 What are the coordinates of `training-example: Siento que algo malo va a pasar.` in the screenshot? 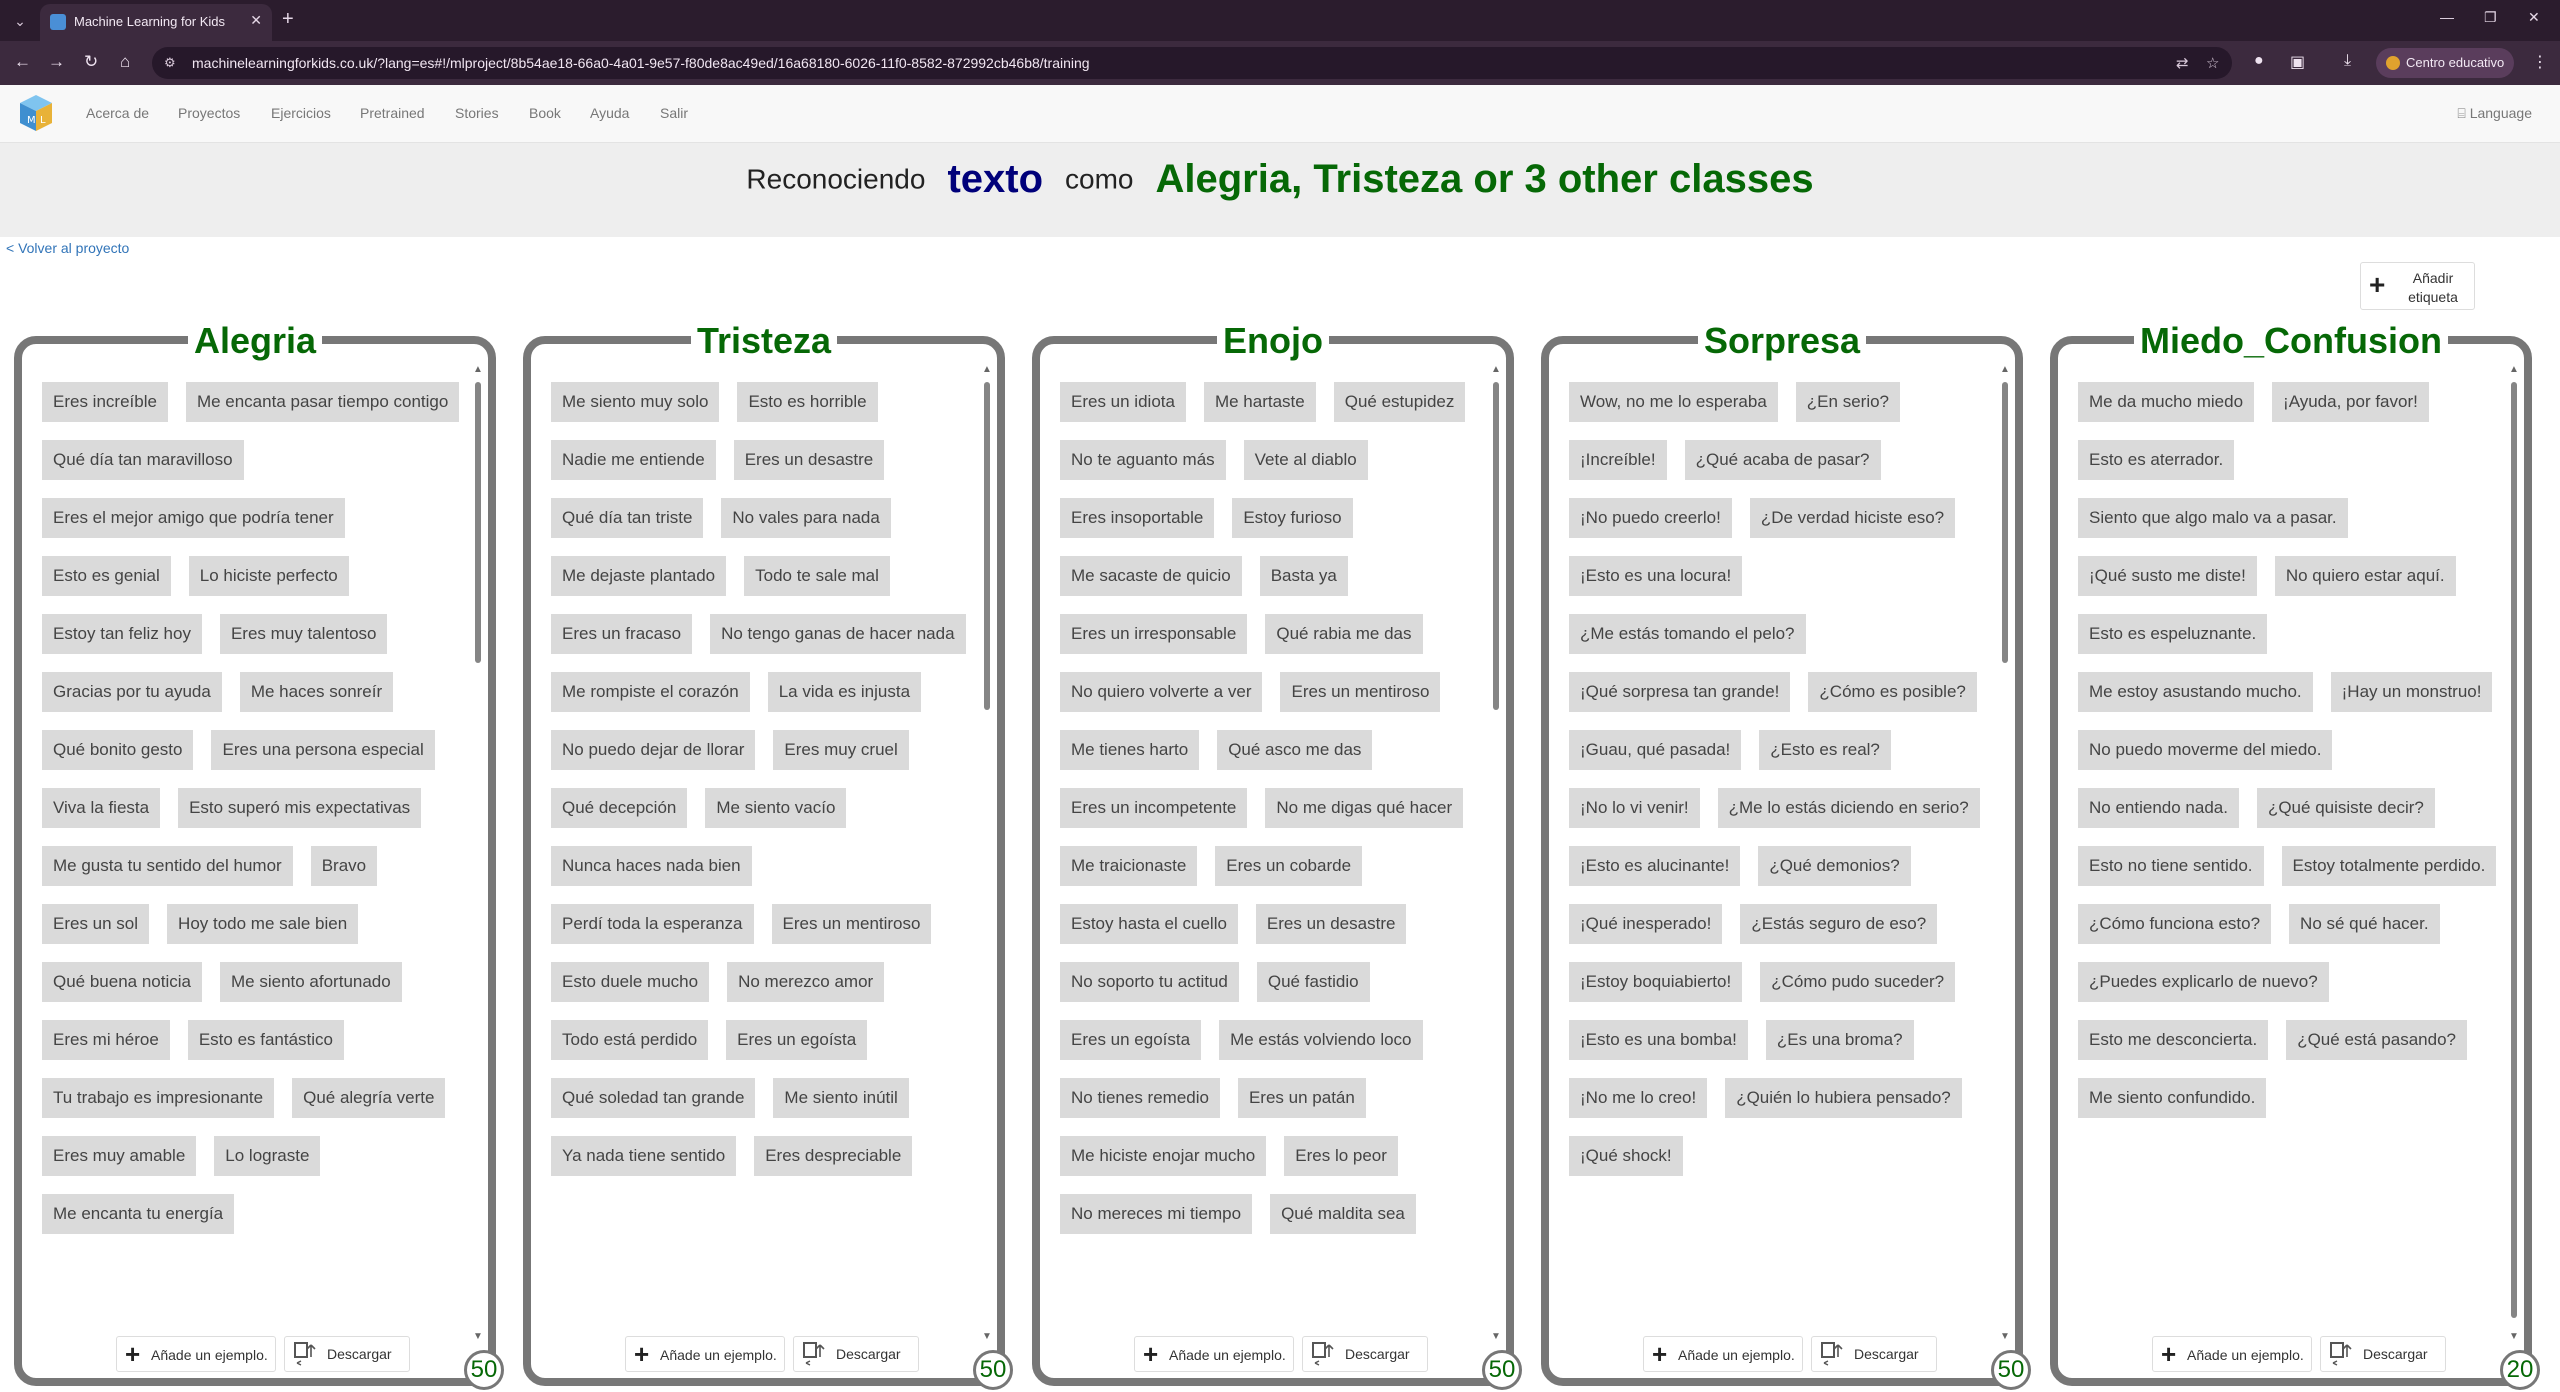 It's located at (2213, 518).